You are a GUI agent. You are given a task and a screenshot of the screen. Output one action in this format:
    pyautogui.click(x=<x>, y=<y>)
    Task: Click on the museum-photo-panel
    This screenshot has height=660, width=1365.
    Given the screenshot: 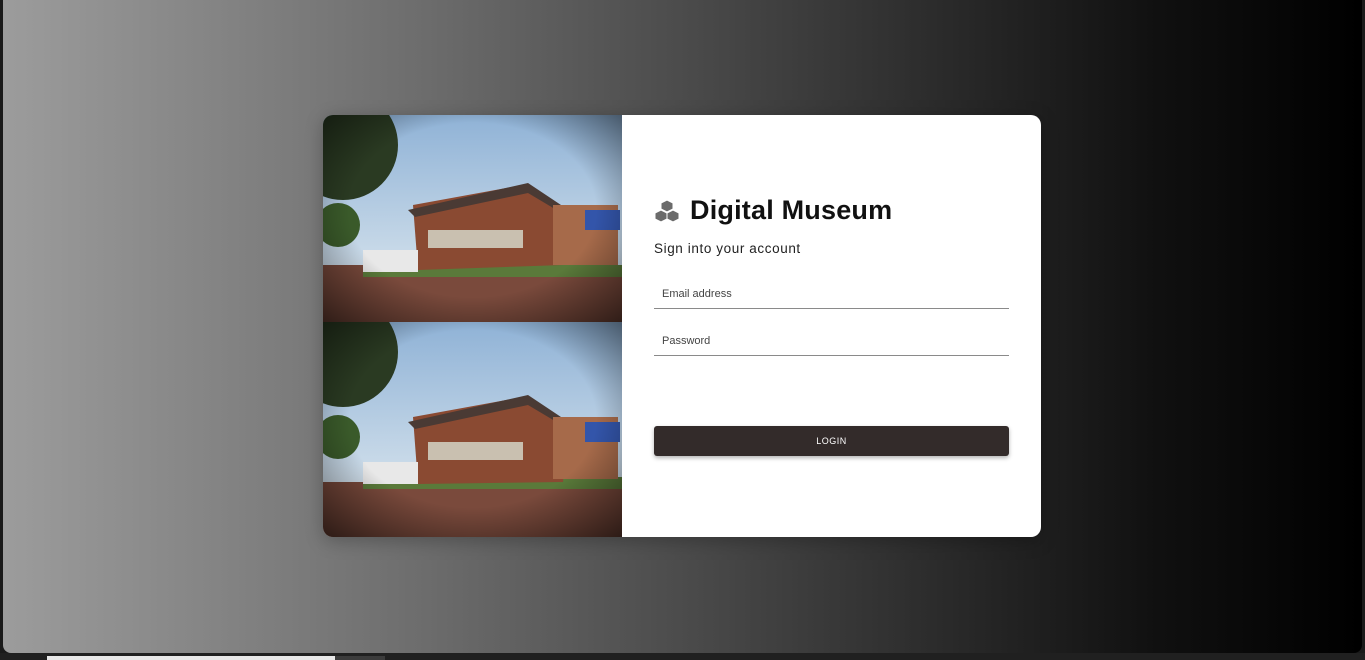 What is the action you would take?
    pyautogui.click(x=472, y=326)
    